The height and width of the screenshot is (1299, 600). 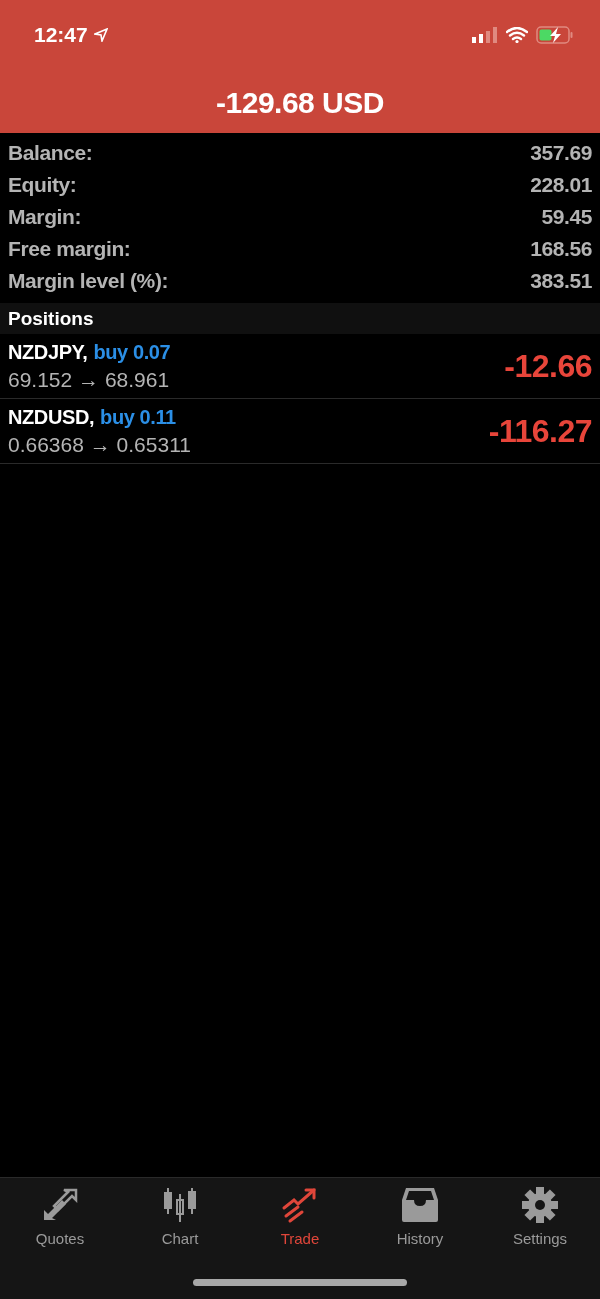 What do you see at coordinates (50, 153) in the screenshot?
I see `summary-label: Balance:` at bounding box center [50, 153].